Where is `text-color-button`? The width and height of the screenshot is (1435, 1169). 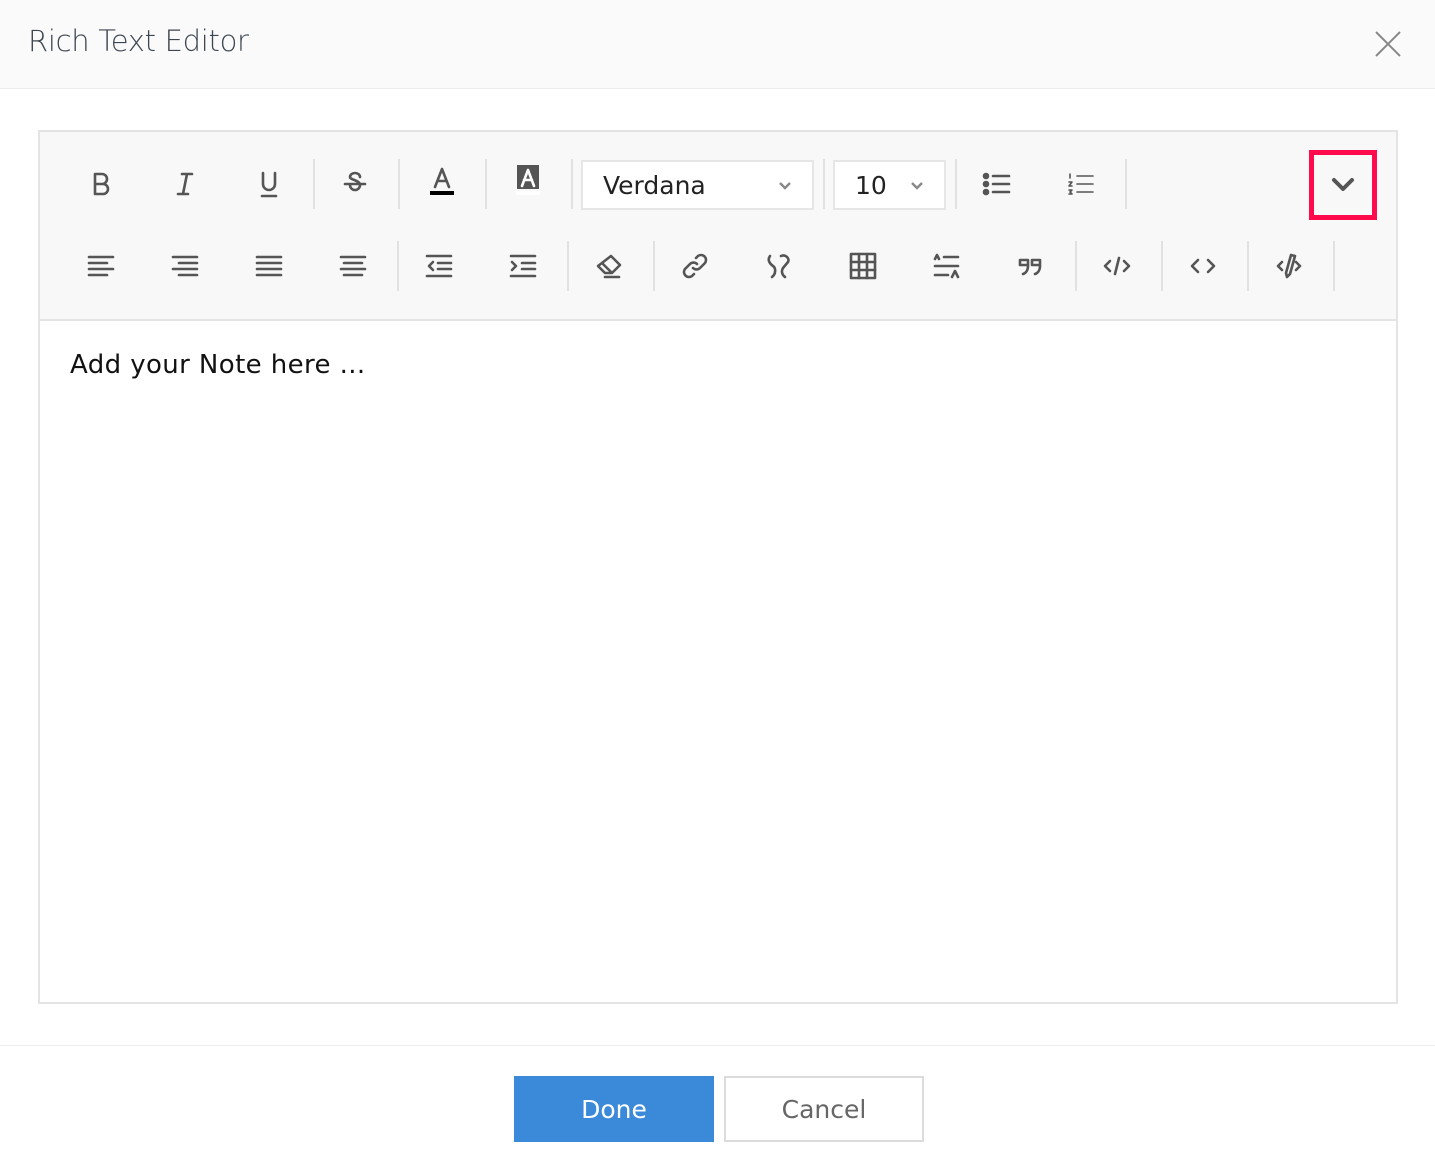 text-color-button is located at coordinates (442, 180).